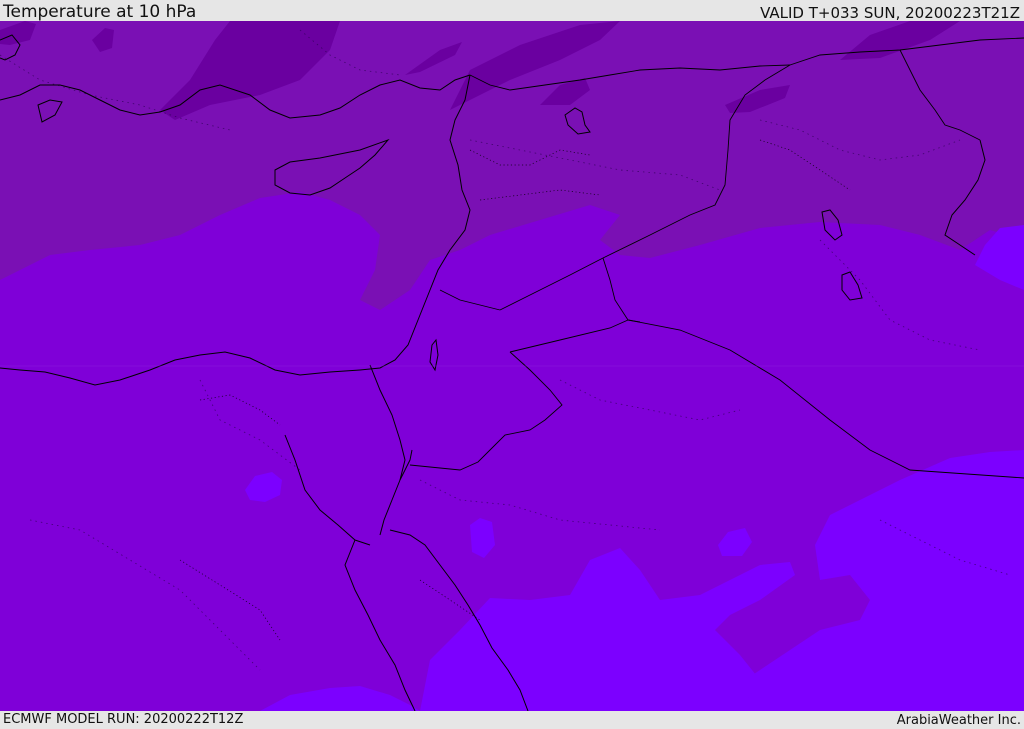  Describe the element at coordinates (890, 13) in the screenshot. I see `valid-time: VALID T+033 SUN, 20200223T21Z` at that location.